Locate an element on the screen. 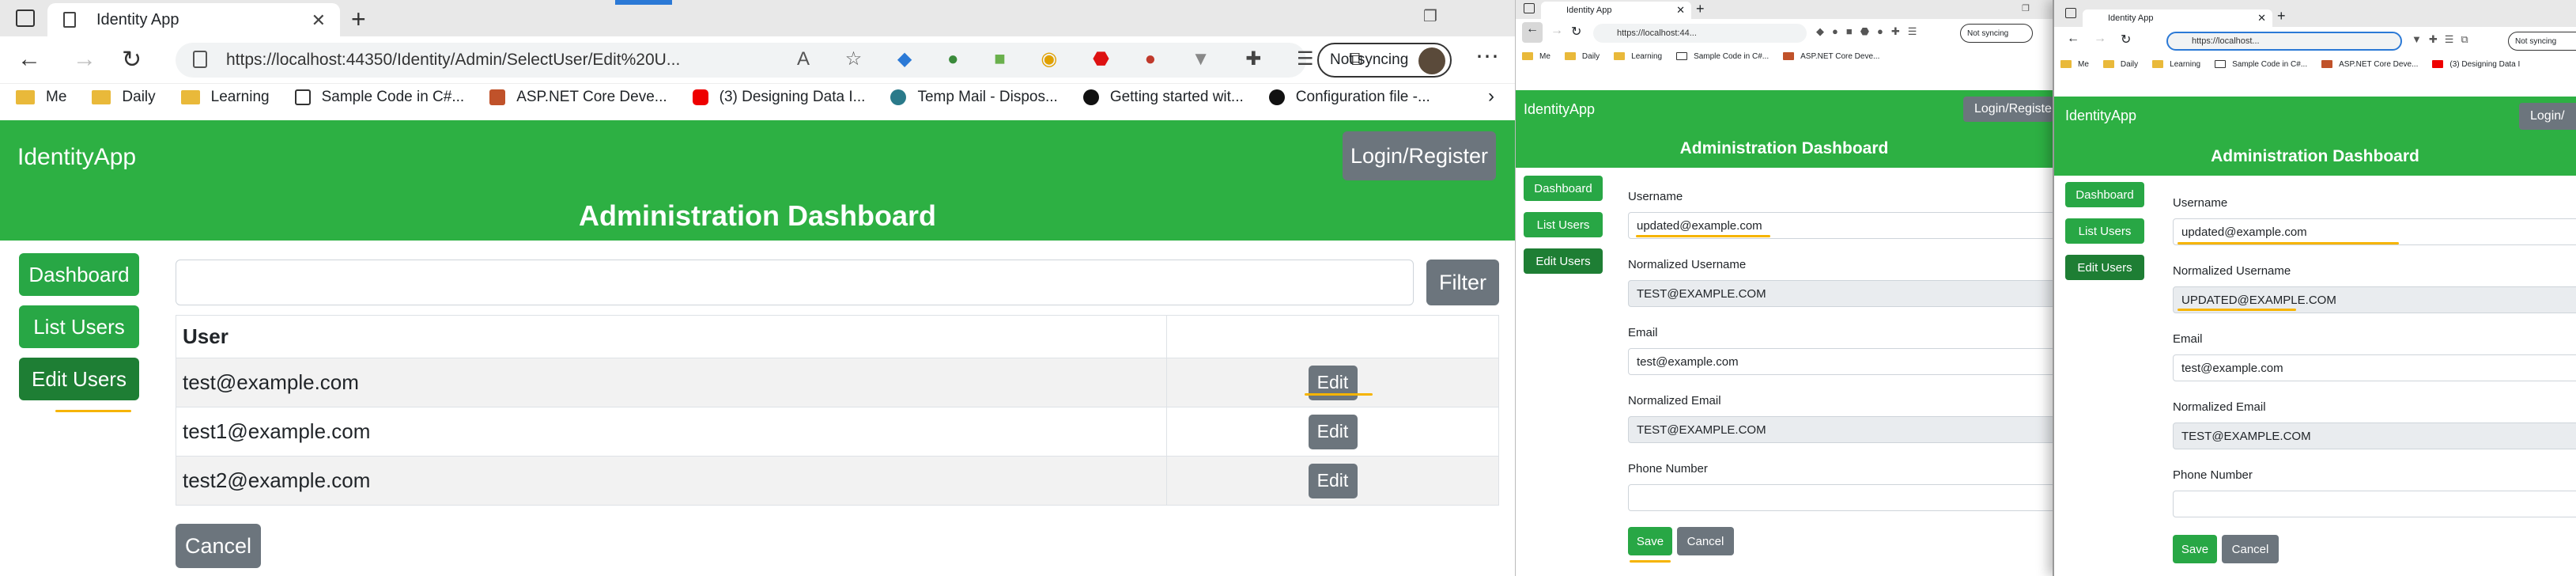 This screenshot has height=576, width=2576. extension-blue-icon: ◆ is located at coordinates (904, 58).